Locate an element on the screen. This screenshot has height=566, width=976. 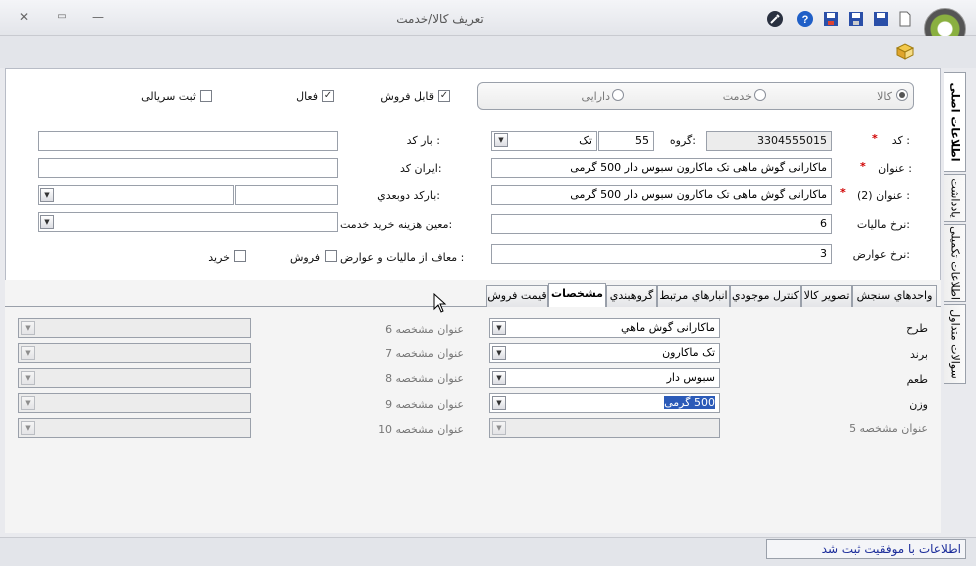
irancode-label: ایران کد: is located at coordinates (421, 168).